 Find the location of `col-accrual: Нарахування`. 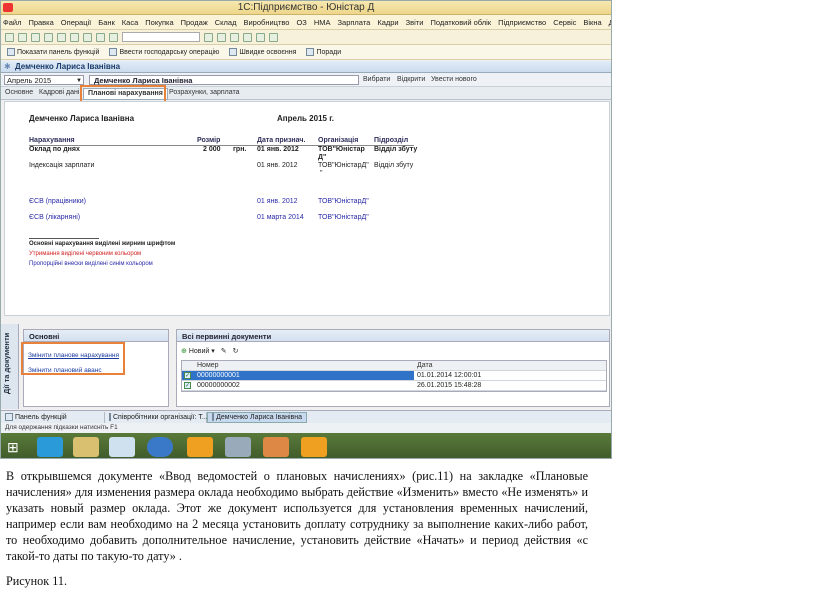

col-accrual: Нарахування is located at coordinates (52, 140).